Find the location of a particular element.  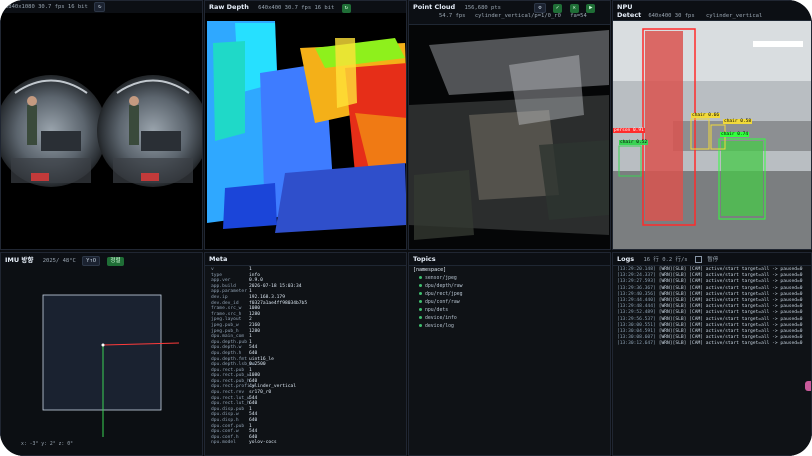

play-icon: ▶ is located at coordinates (591, 8).